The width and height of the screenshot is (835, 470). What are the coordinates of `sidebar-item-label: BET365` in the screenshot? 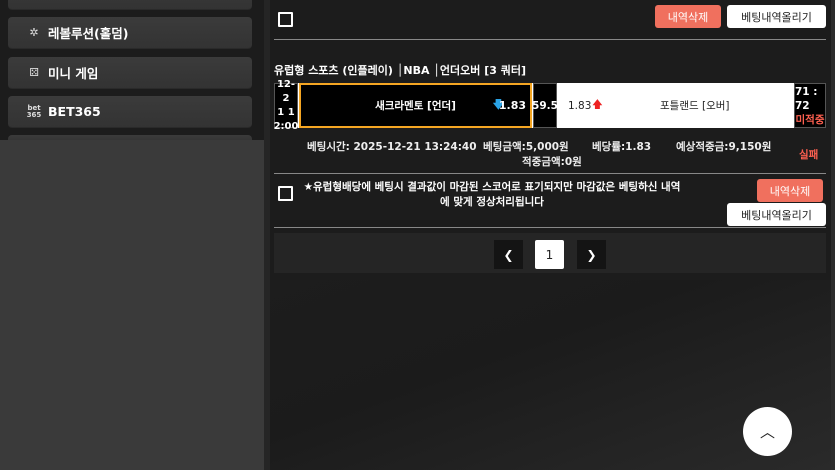 It's located at (74, 111).